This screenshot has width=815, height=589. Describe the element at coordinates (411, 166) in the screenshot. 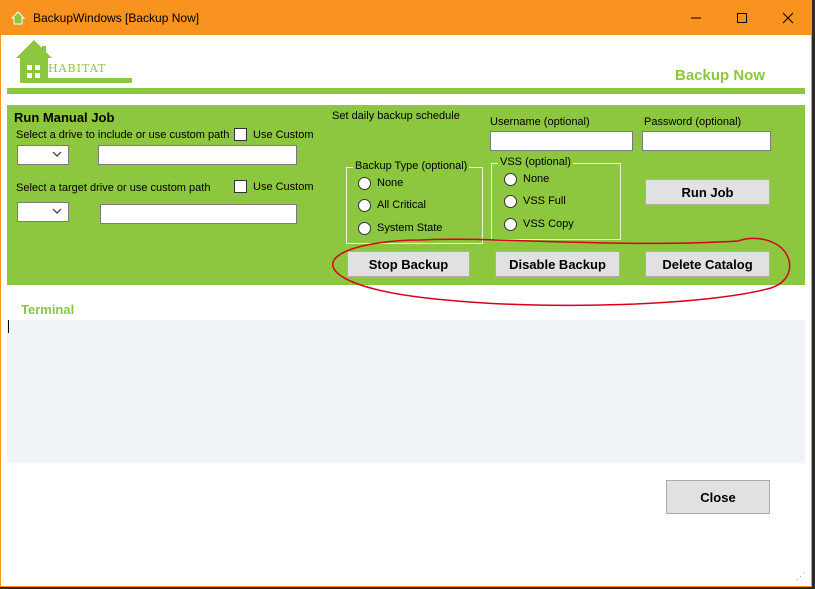

I see `backup-type-title: Backup Type (optional)` at that location.